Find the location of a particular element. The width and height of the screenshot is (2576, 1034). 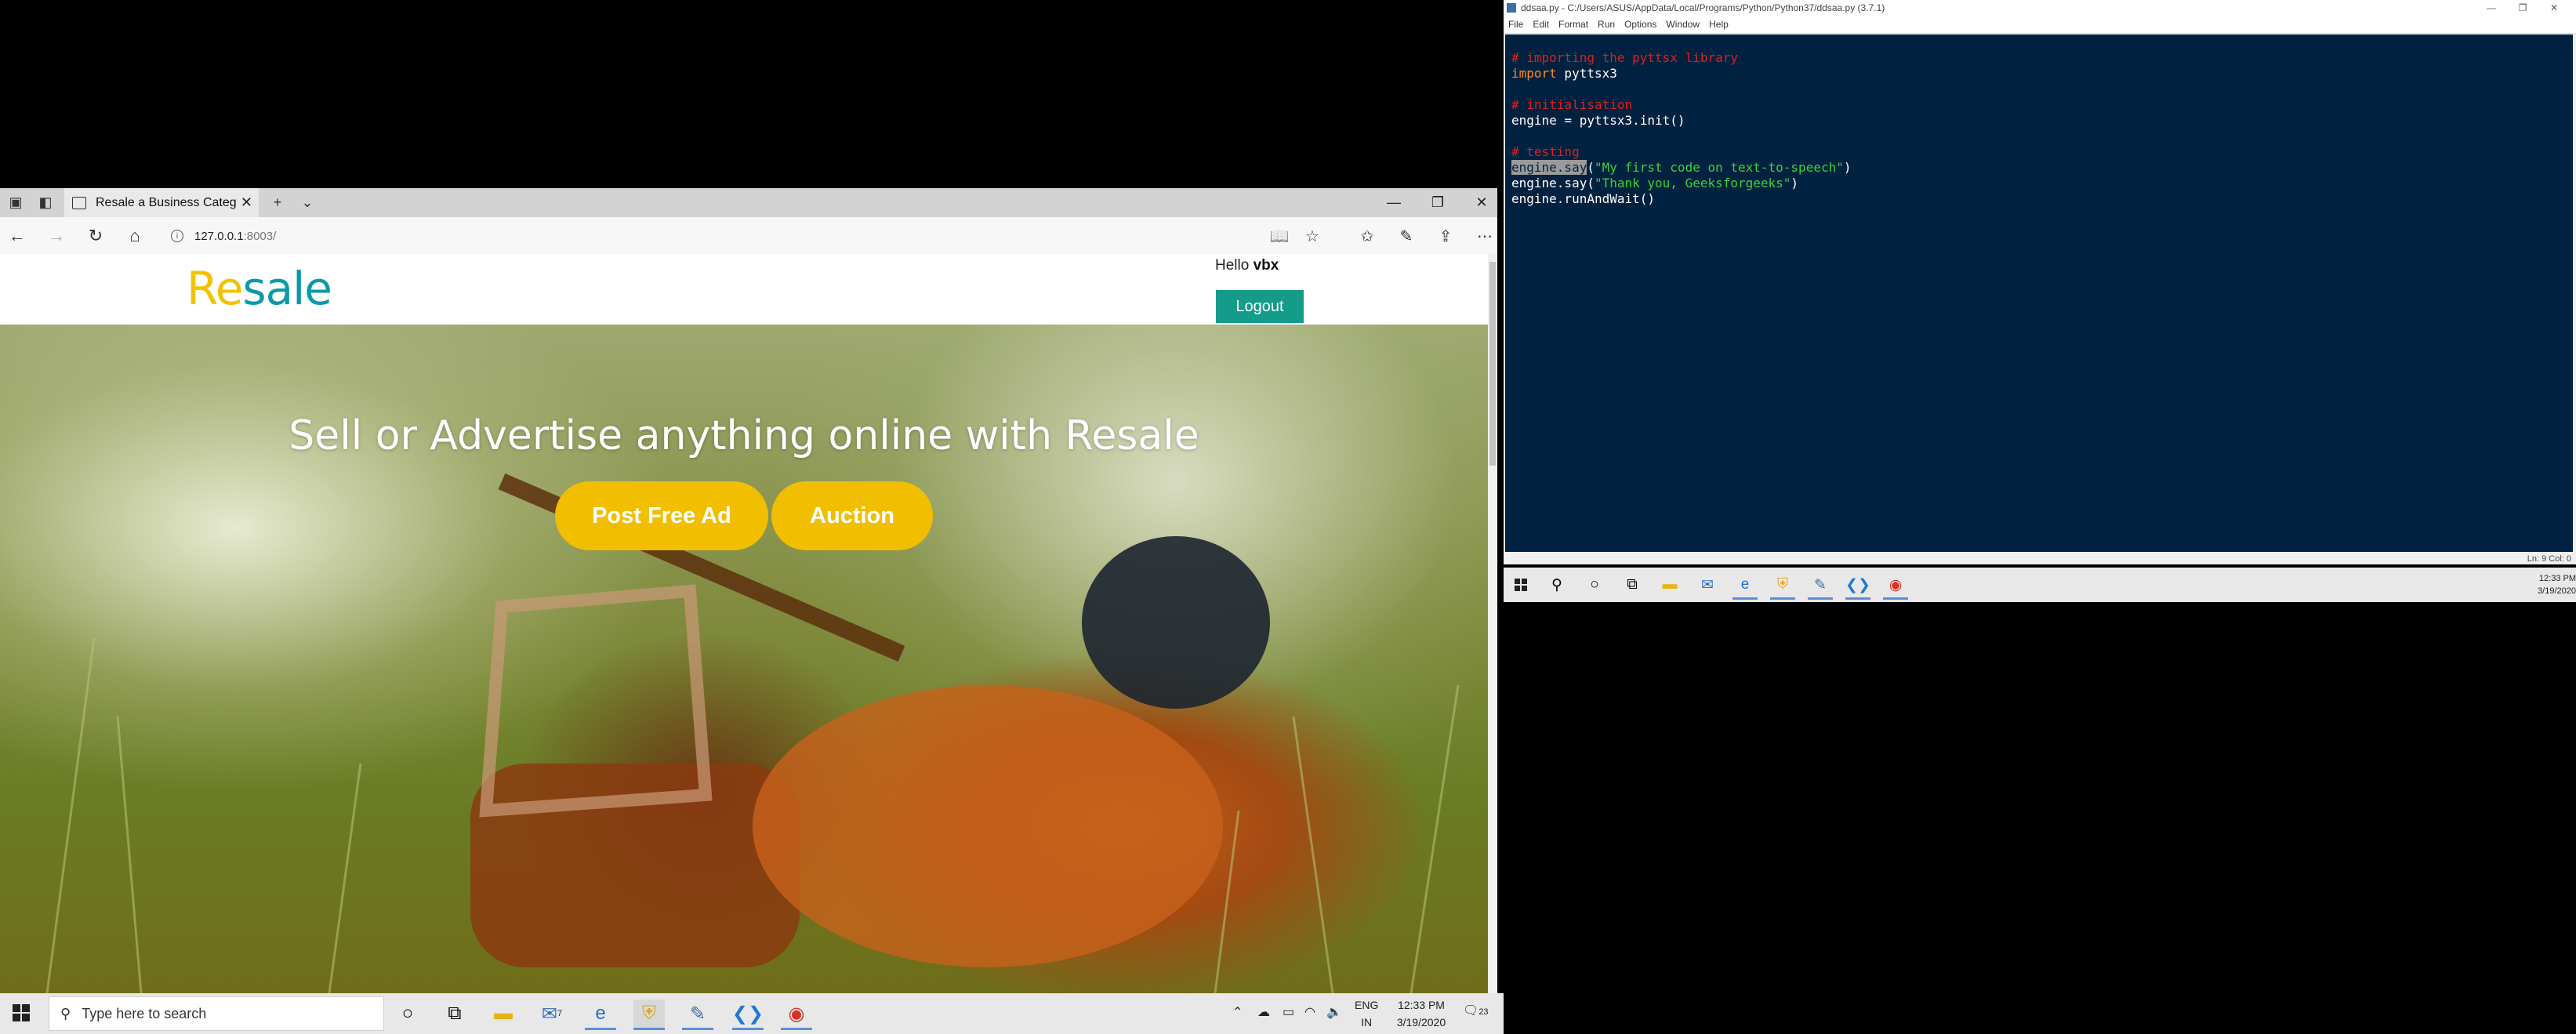

cortana-icon: ○ is located at coordinates (407, 1014).